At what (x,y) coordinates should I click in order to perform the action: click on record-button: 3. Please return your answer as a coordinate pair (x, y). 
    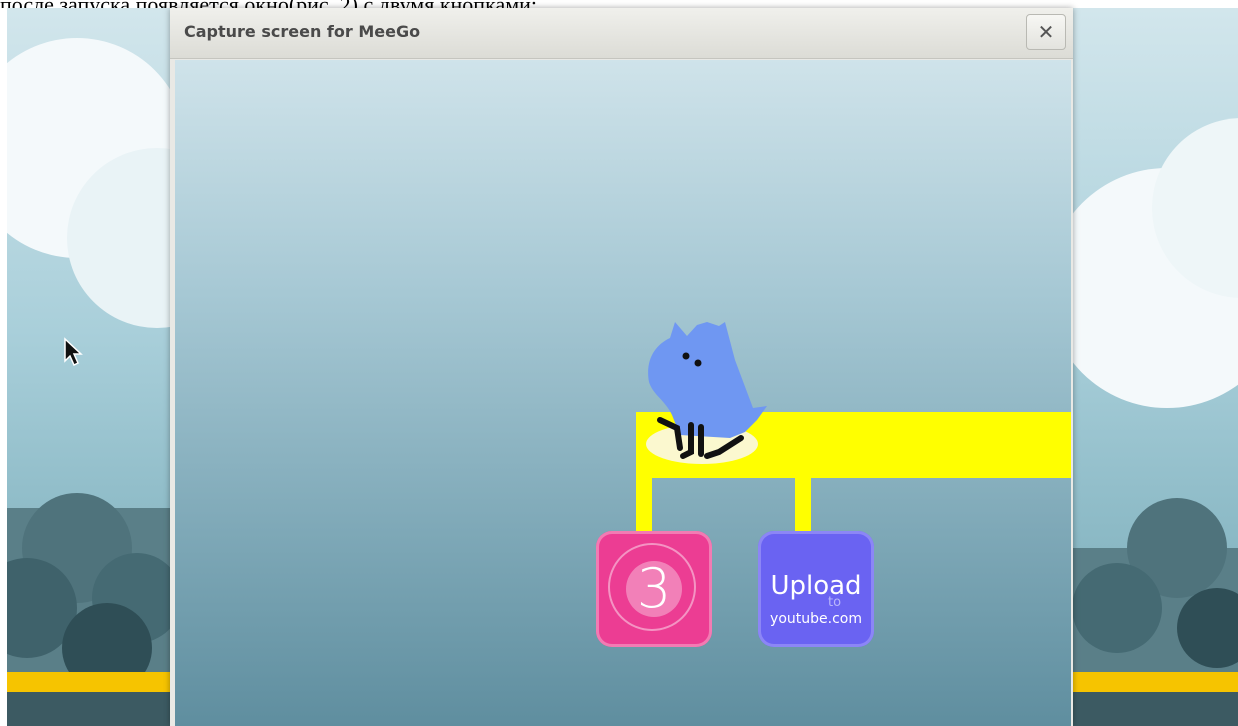
    Looking at the image, I should click on (654, 589).